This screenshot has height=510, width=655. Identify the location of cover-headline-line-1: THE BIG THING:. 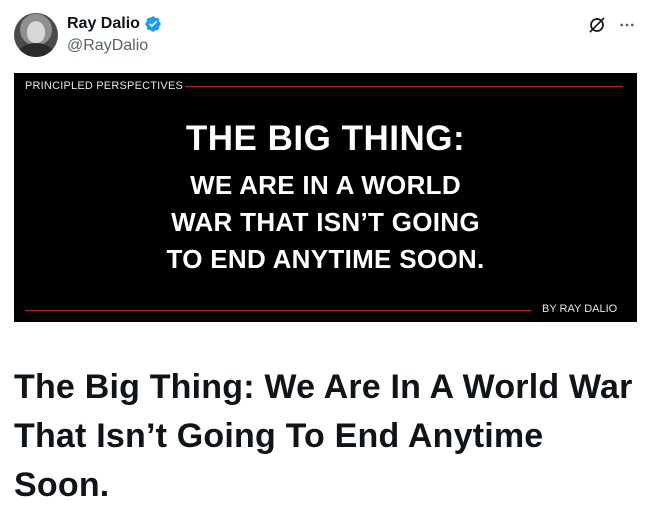
(325, 138).